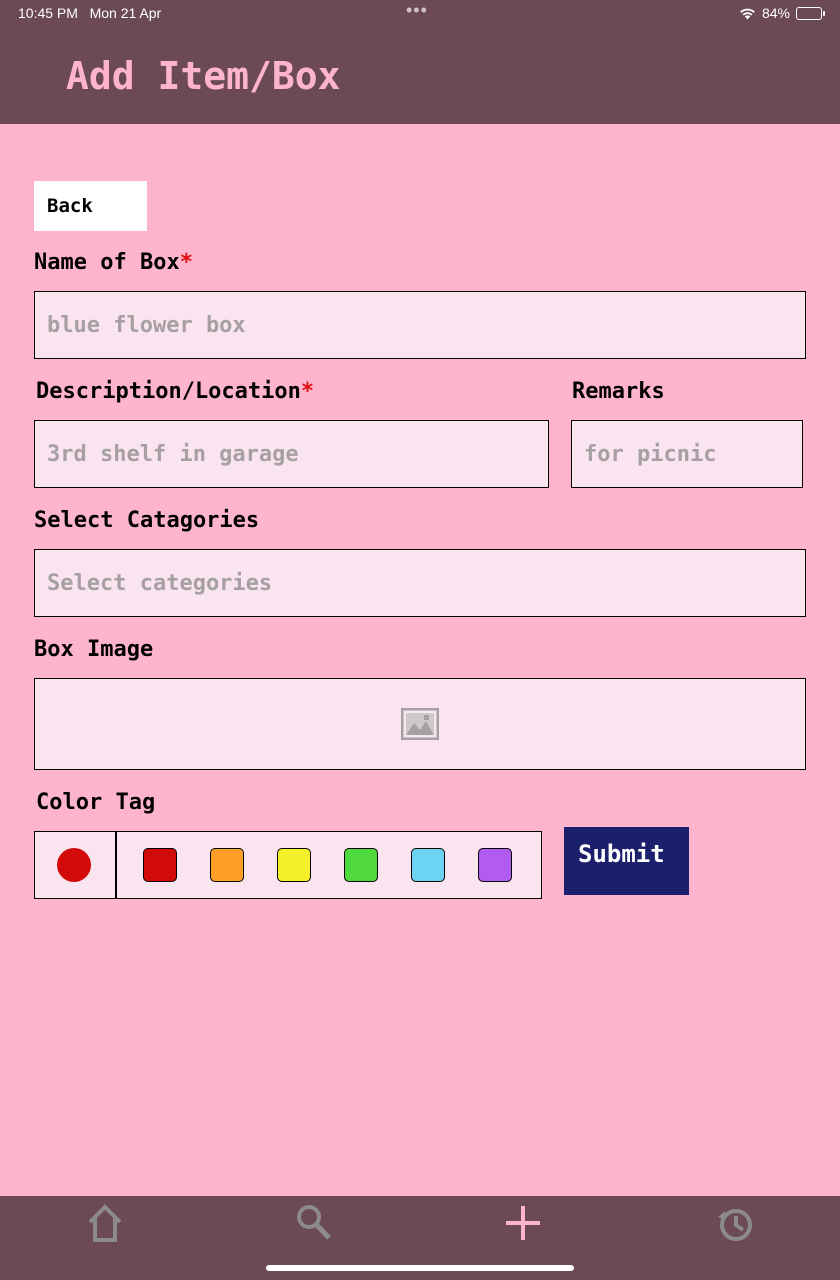 This screenshot has height=1280, width=840. What do you see at coordinates (291, 454) in the screenshot?
I see `description-input` at bounding box center [291, 454].